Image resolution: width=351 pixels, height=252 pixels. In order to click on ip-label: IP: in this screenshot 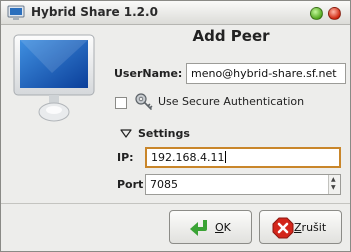, I will do `click(125, 157)`.